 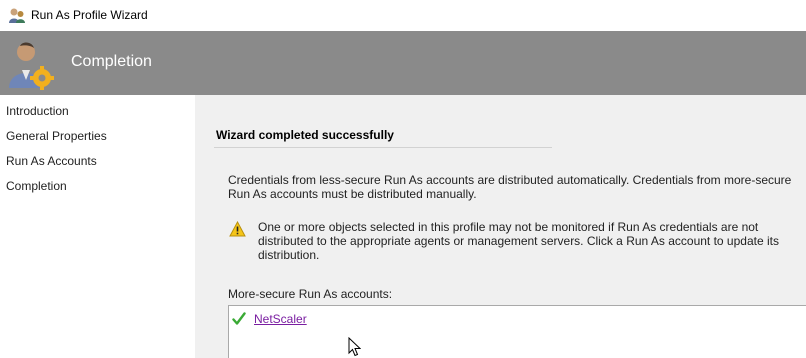 I want to click on section-divider, so click(x=383, y=147).